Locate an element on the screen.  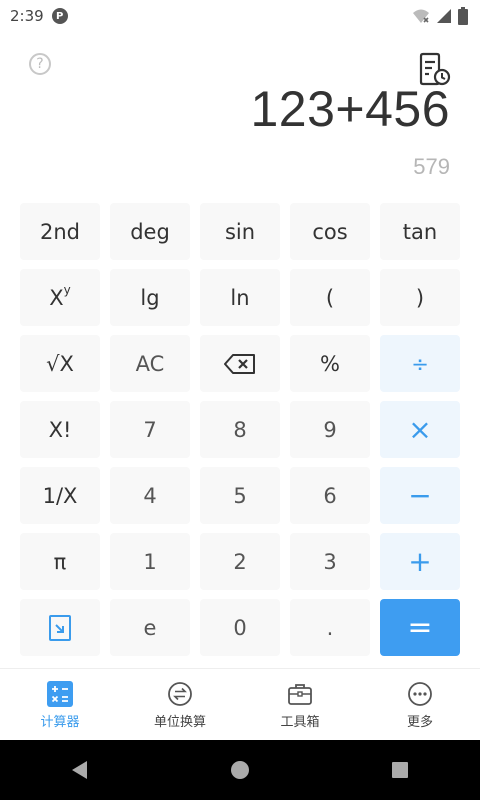
digit-0-key: 0 is located at coordinates (240, 627).